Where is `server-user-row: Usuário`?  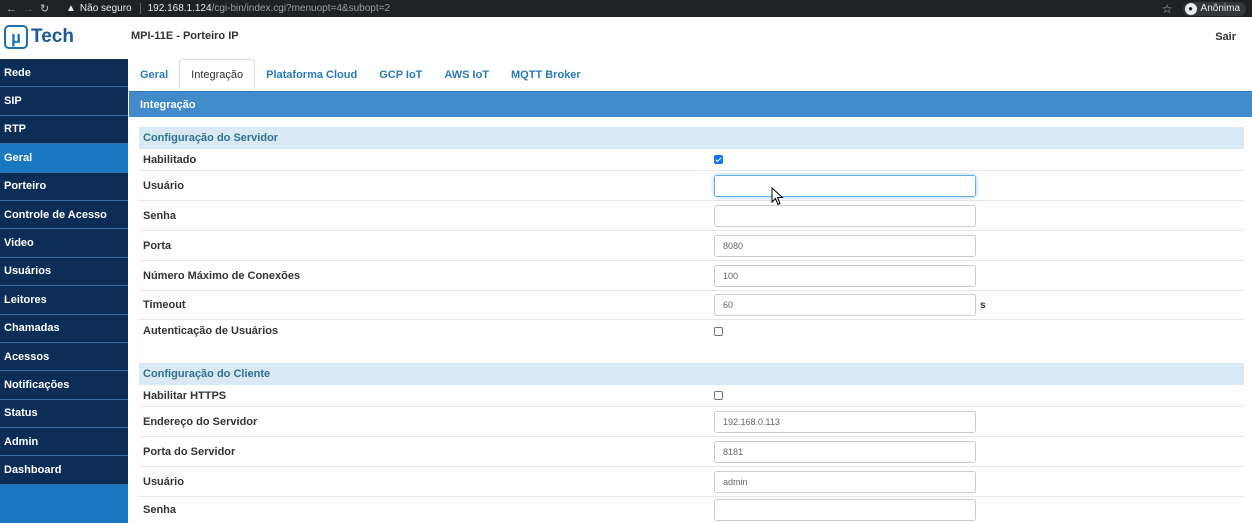 server-user-row: Usuário is located at coordinates (691, 186).